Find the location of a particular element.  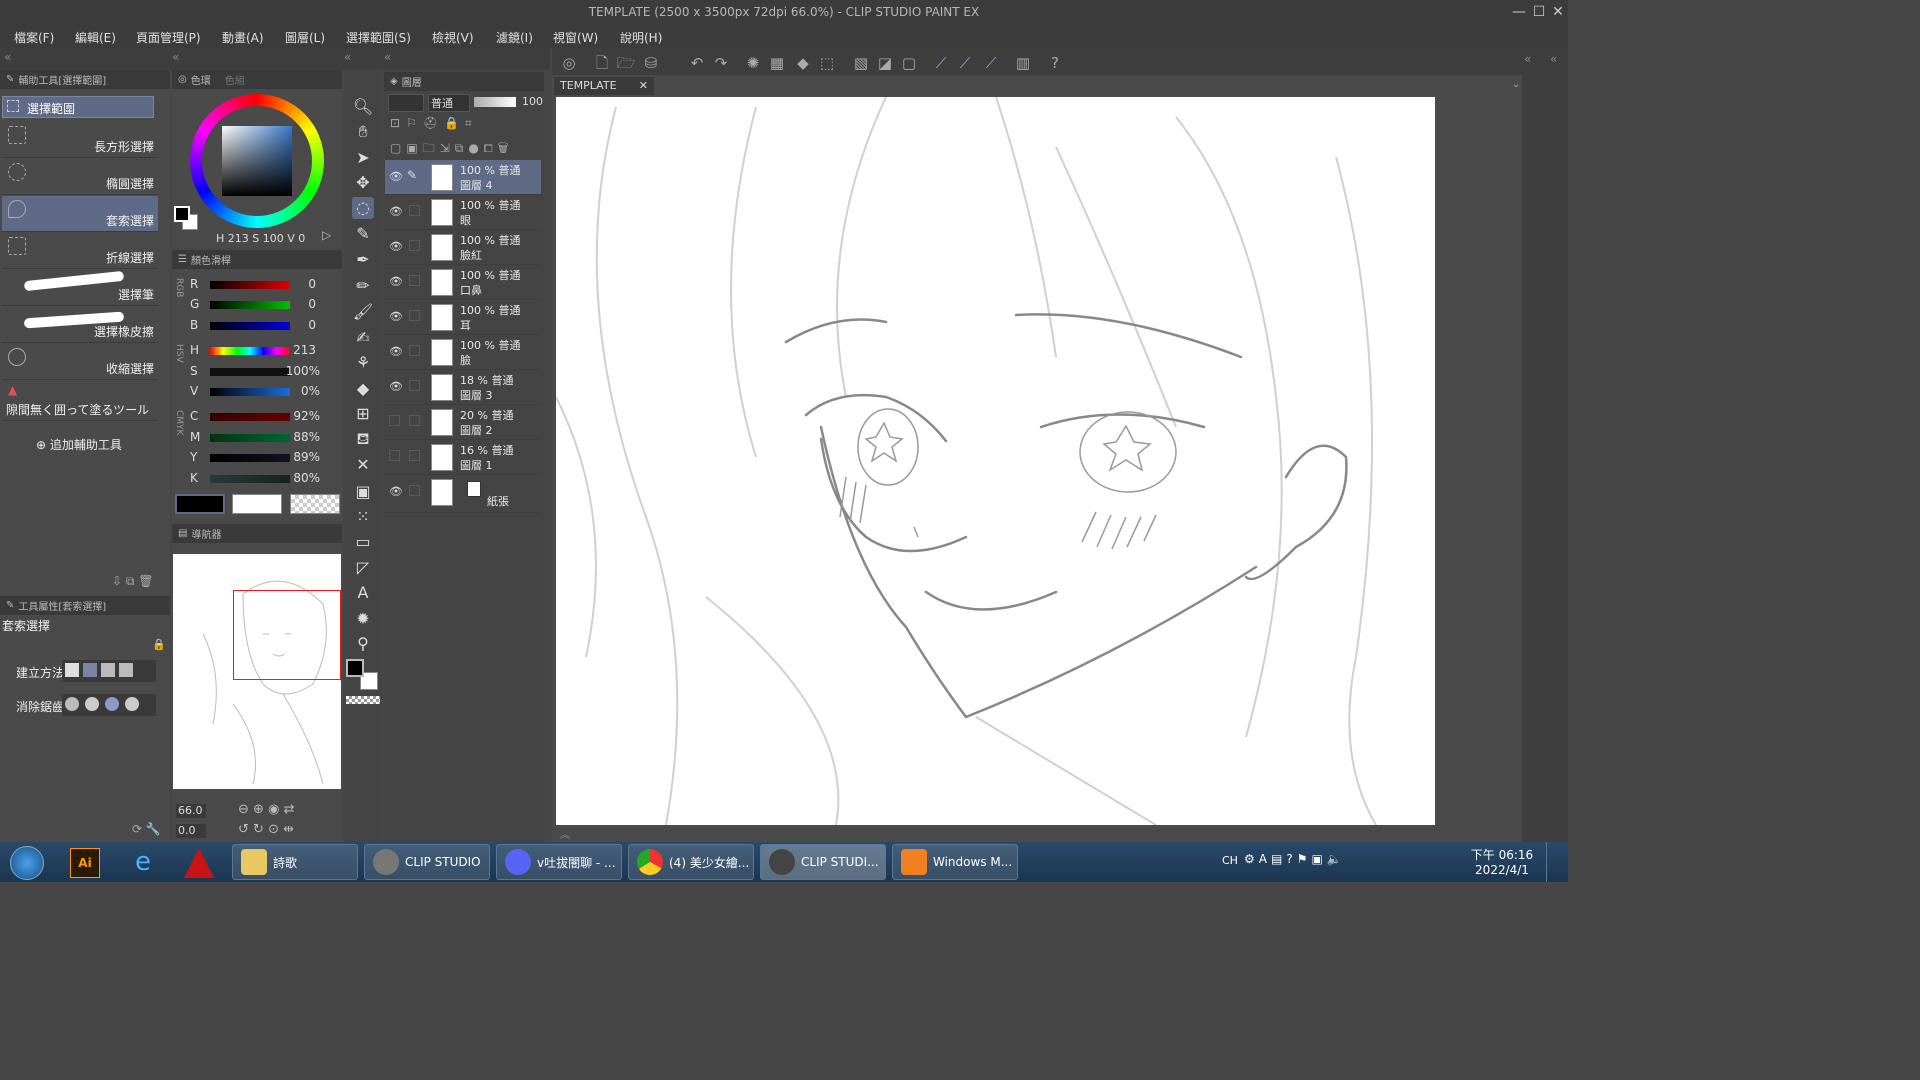

volume-icon: 🔈 is located at coordinates (1336, 859).